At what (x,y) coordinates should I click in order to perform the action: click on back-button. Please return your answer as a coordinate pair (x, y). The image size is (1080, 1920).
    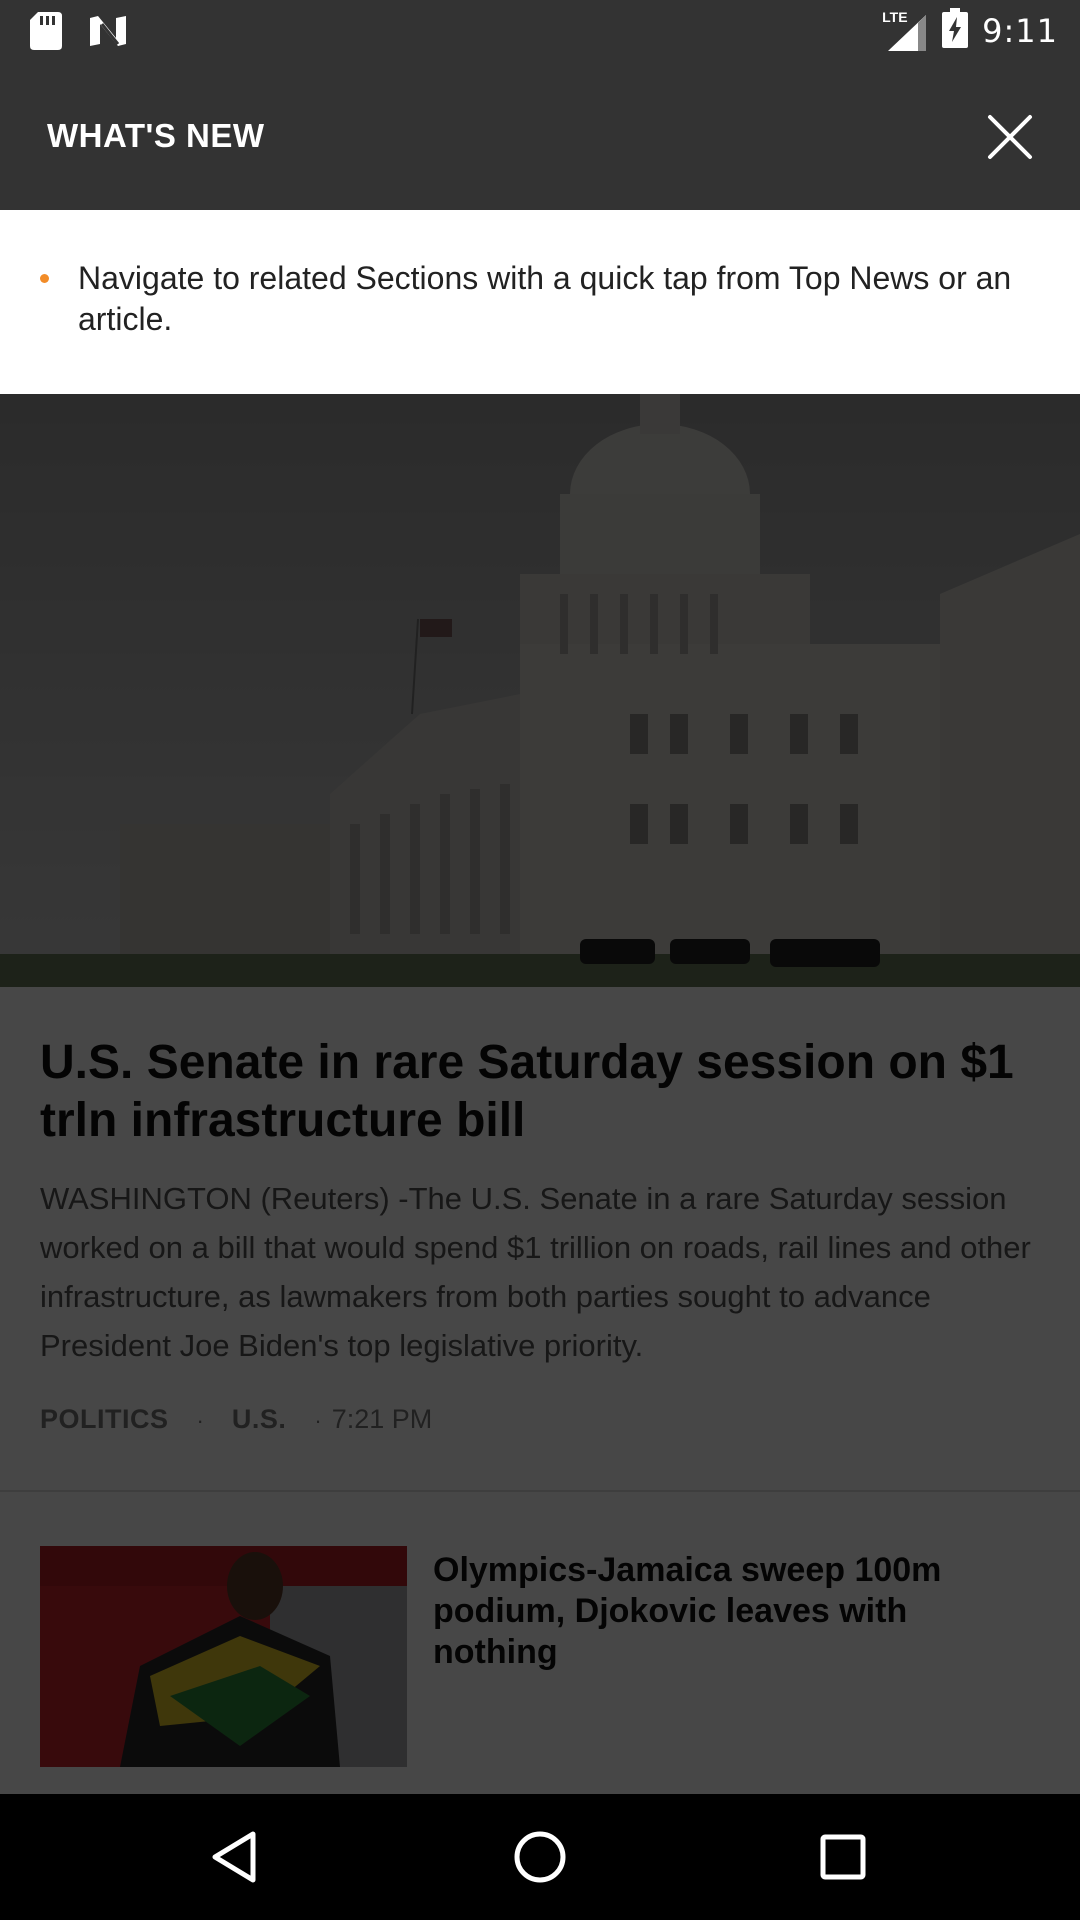
    Looking at the image, I should click on (236, 1857).